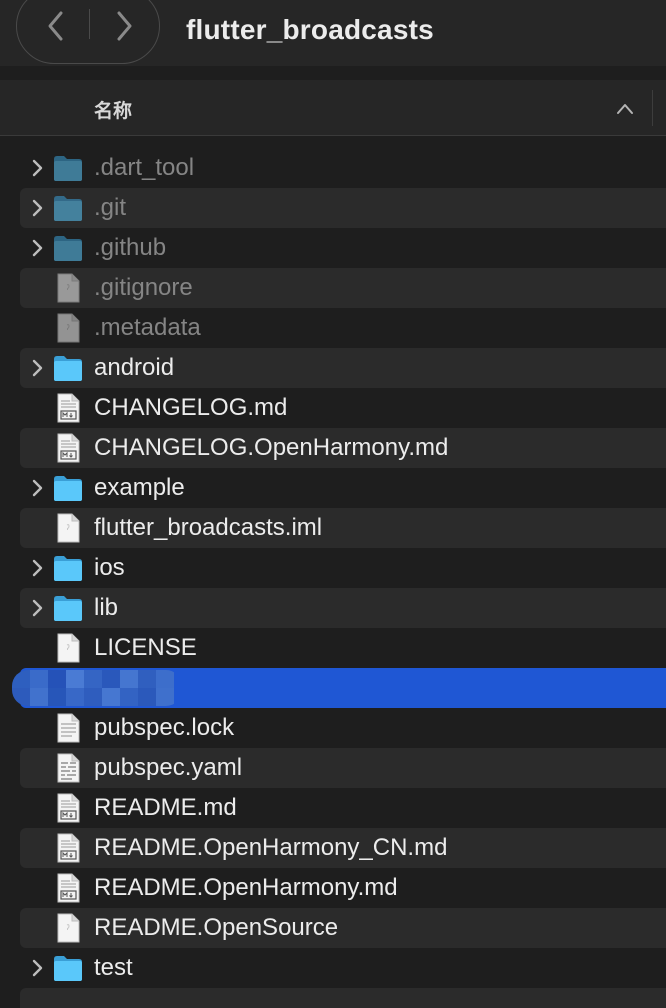 The height and width of the screenshot is (1008, 666). What do you see at coordinates (134, 367) in the screenshot?
I see `file-name: android` at bounding box center [134, 367].